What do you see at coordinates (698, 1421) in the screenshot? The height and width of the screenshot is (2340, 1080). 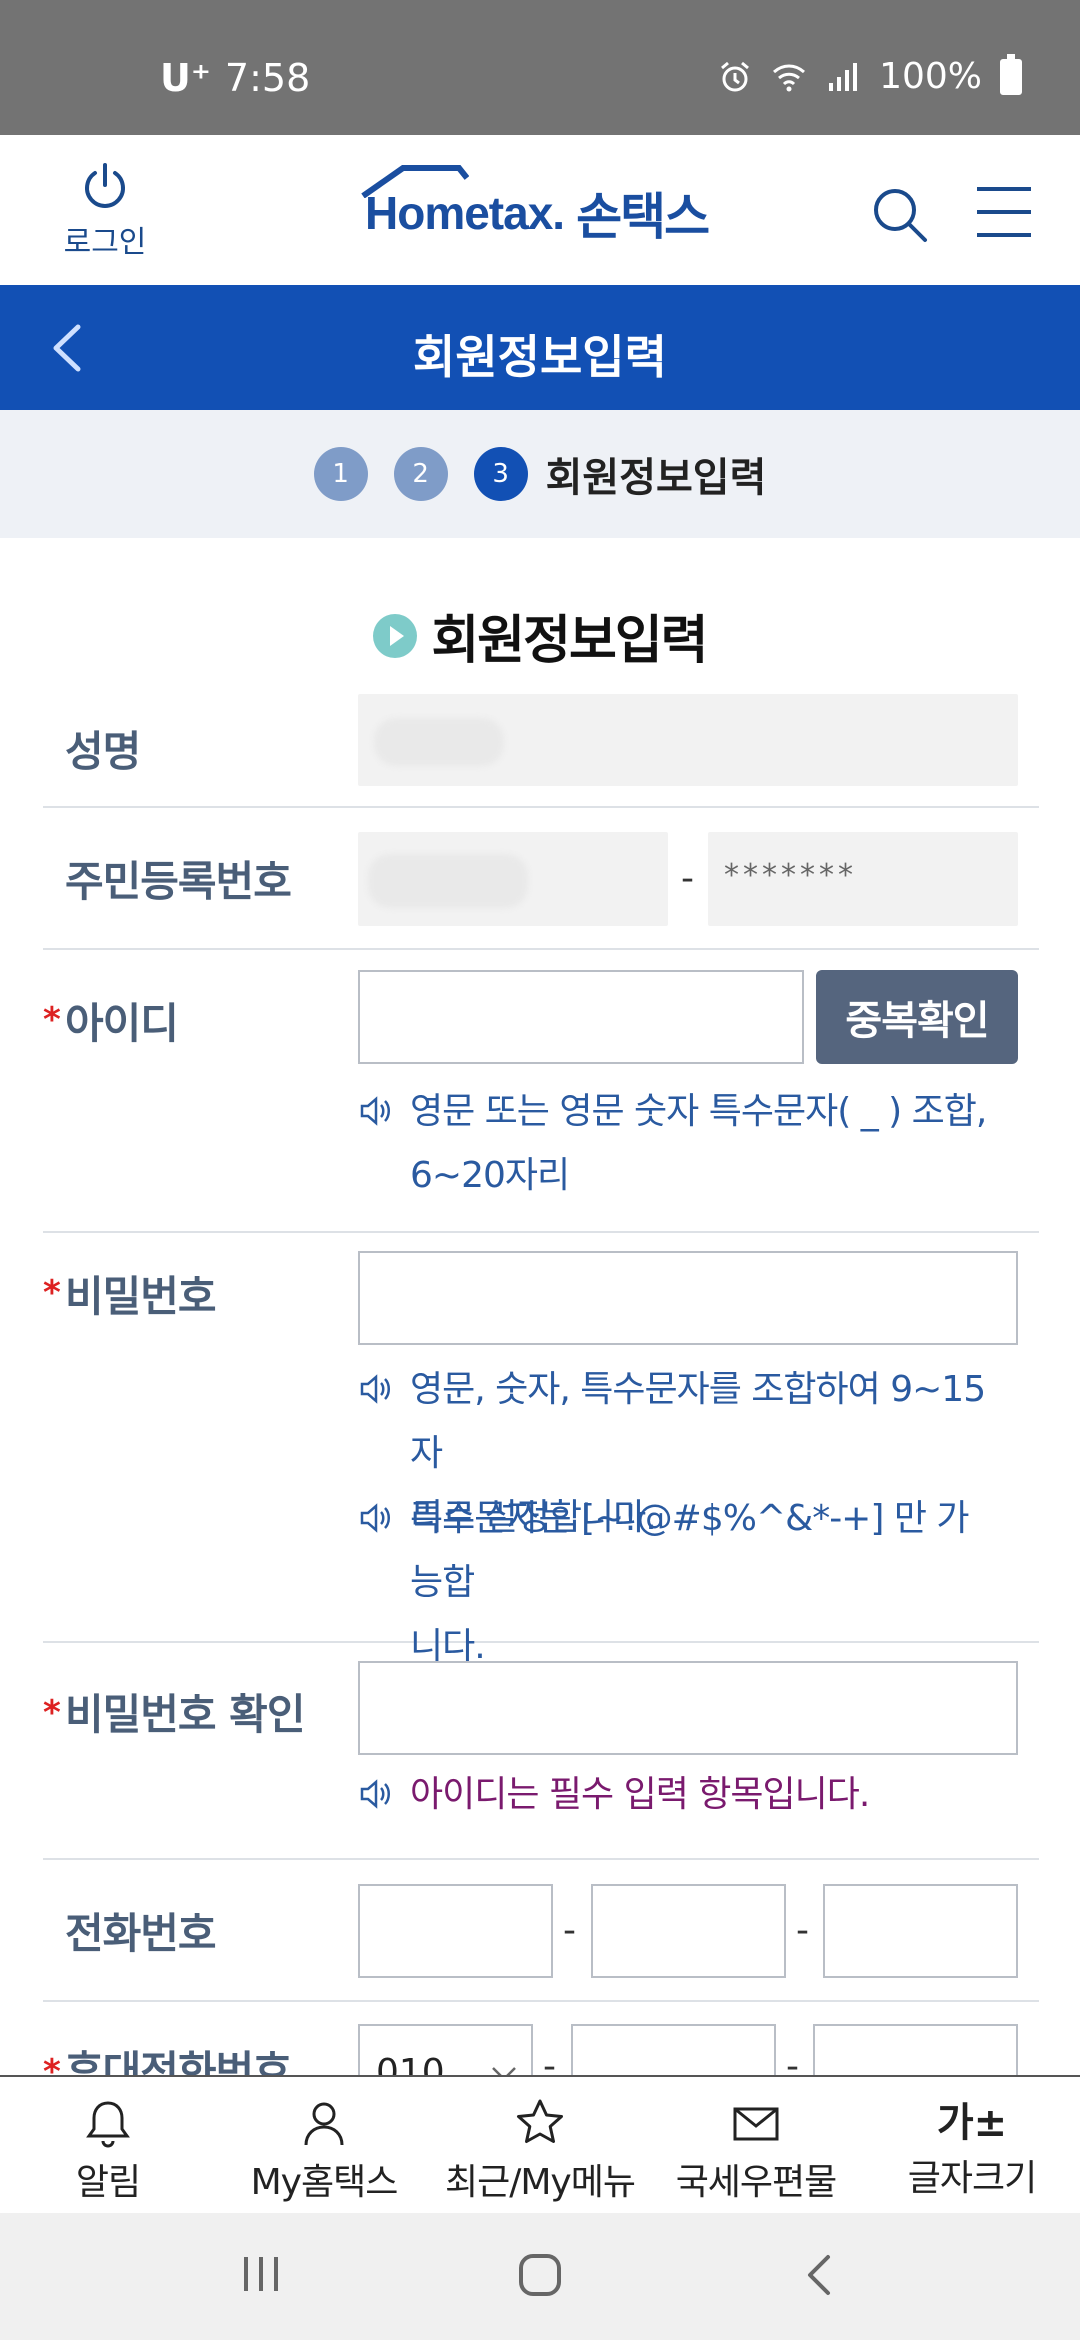 I see `password-hint1-line1: 영문, 숫자, 특수문자를 조합하여 9~15자` at bounding box center [698, 1421].